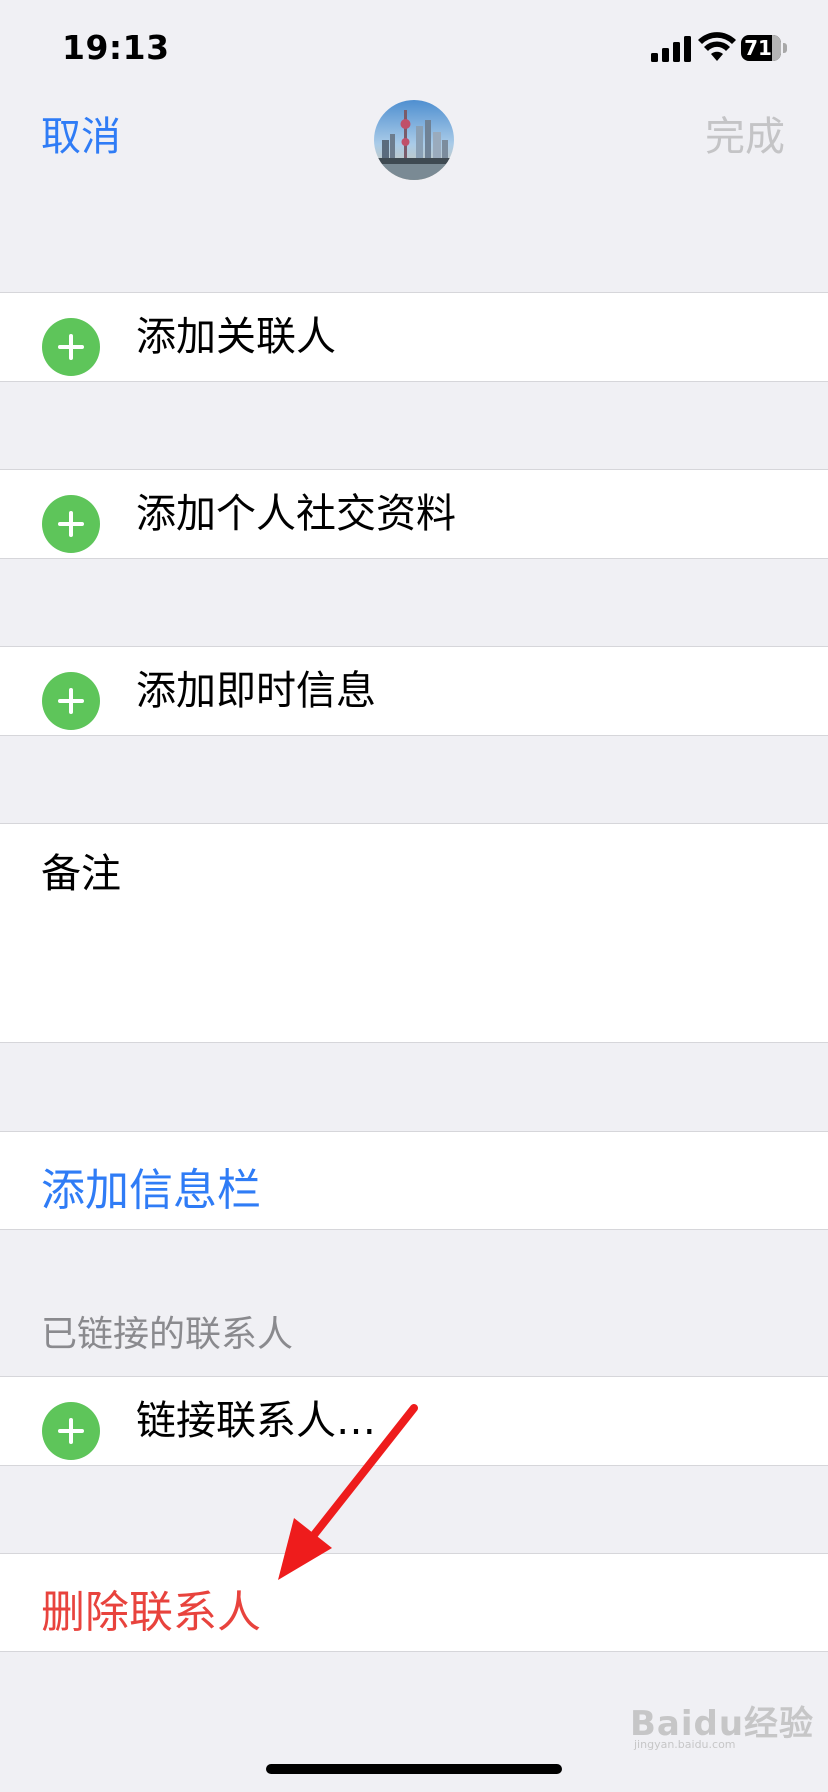 Image resolution: width=828 pixels, height=1792 pixels. I want to click on battery-body: 71, so click(761, 48).